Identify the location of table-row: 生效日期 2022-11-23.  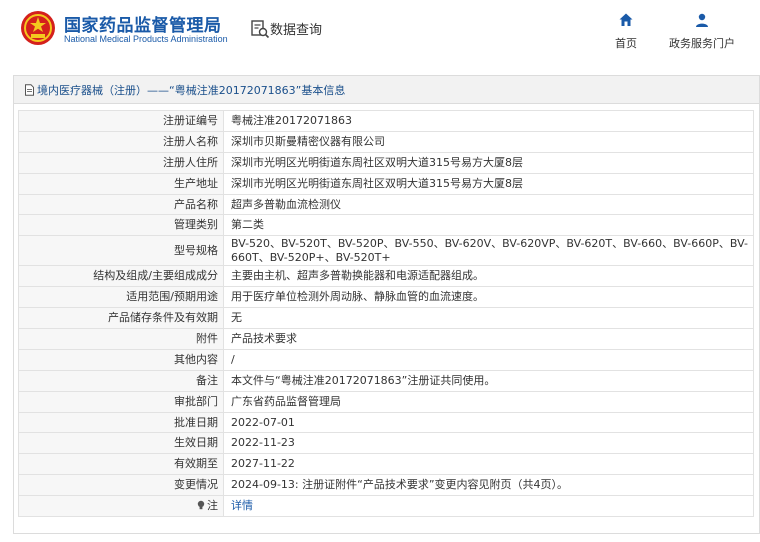
(386, 443).